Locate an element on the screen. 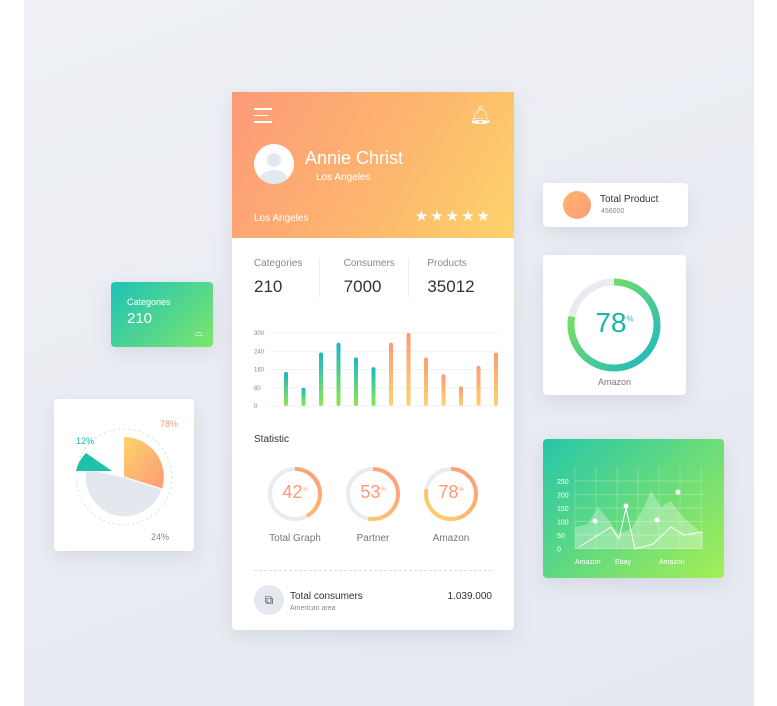  amazon-value: 78 is located at coordinates (611, 322).